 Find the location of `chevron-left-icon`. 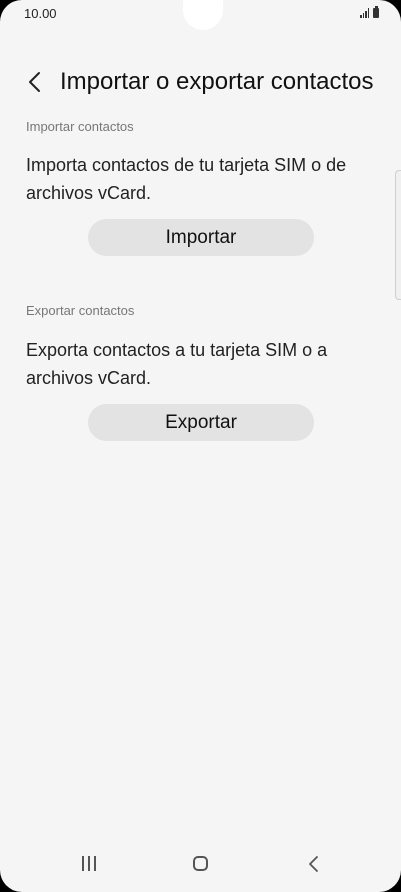

chevron-left-icon is located at coordinates (35, 82).